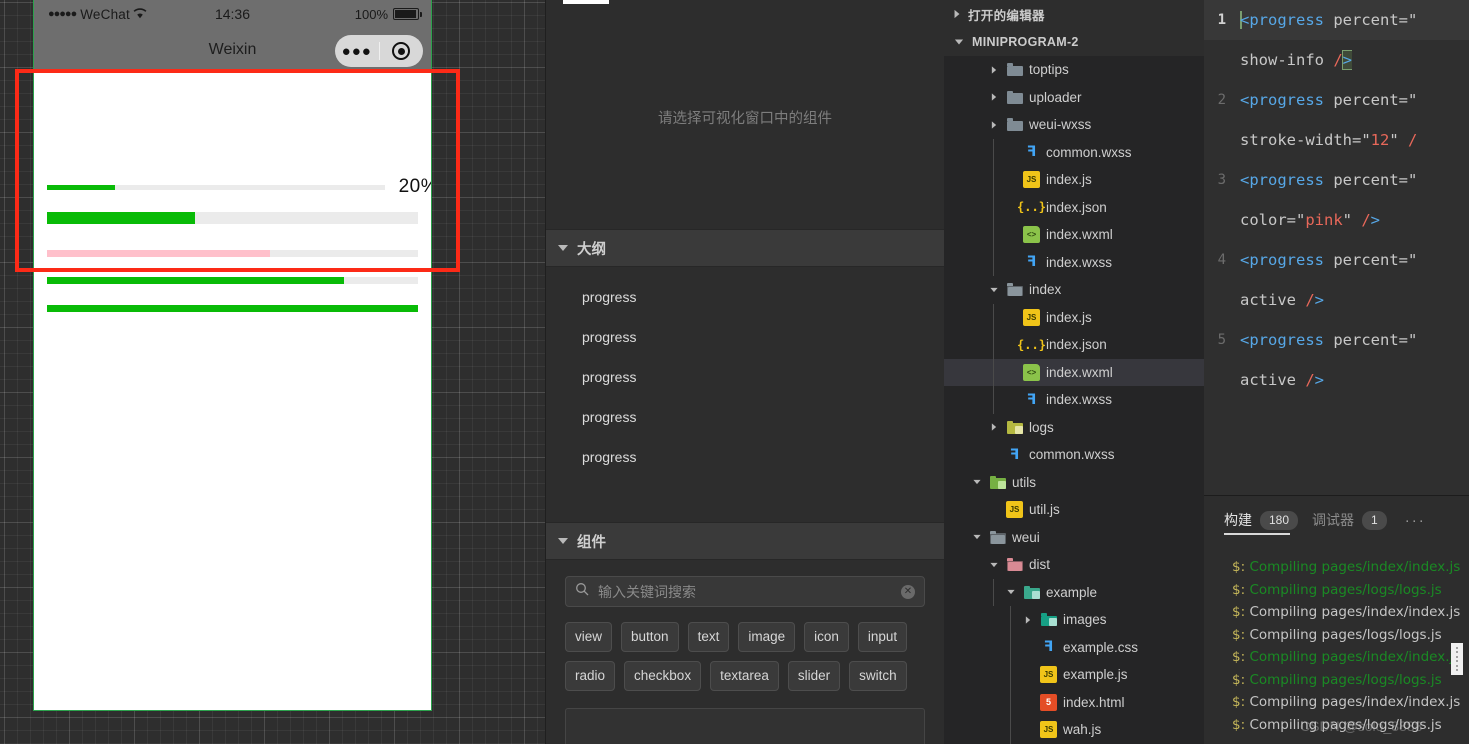 This screenshot has width=1469, height=744. What do you see at coordinates (1355, 702) in the screenshot?
I see `log-message: Compiling pages/index/index.js` at bounding box center [1355, 702].